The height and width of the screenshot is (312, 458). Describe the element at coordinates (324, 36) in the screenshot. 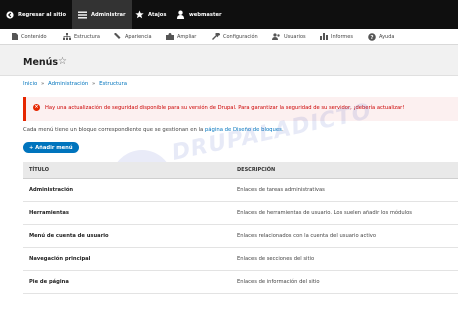

I see `bar-chart-icon` at that location.